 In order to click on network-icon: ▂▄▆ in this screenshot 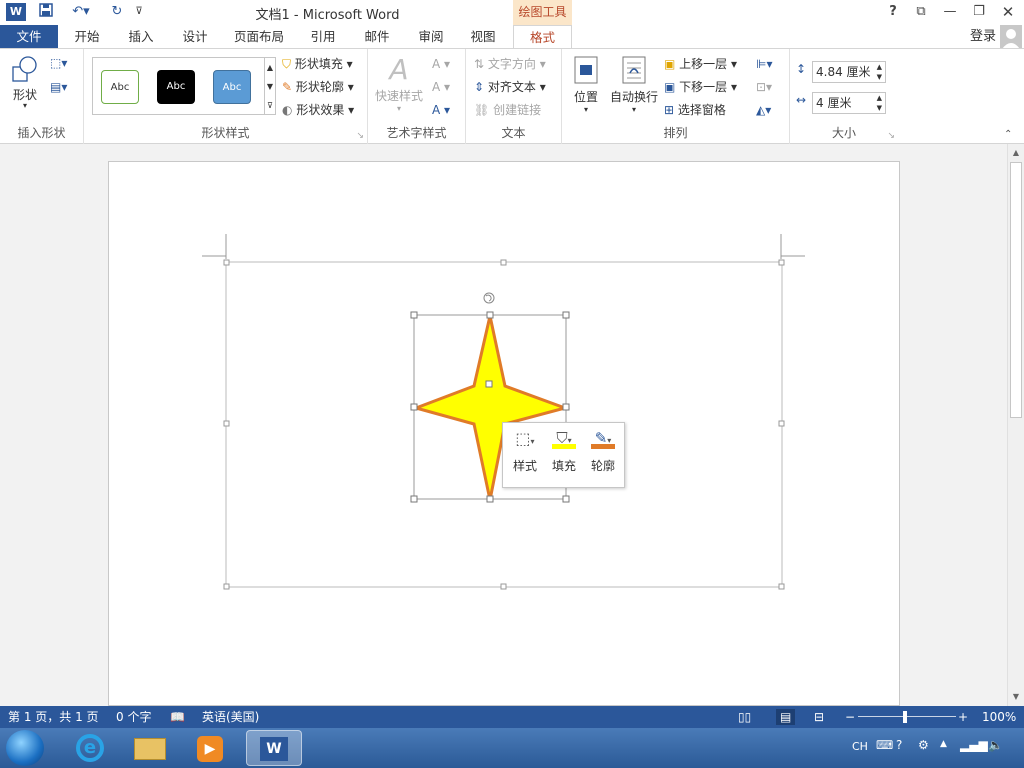, I will do `click(974, 745)`.